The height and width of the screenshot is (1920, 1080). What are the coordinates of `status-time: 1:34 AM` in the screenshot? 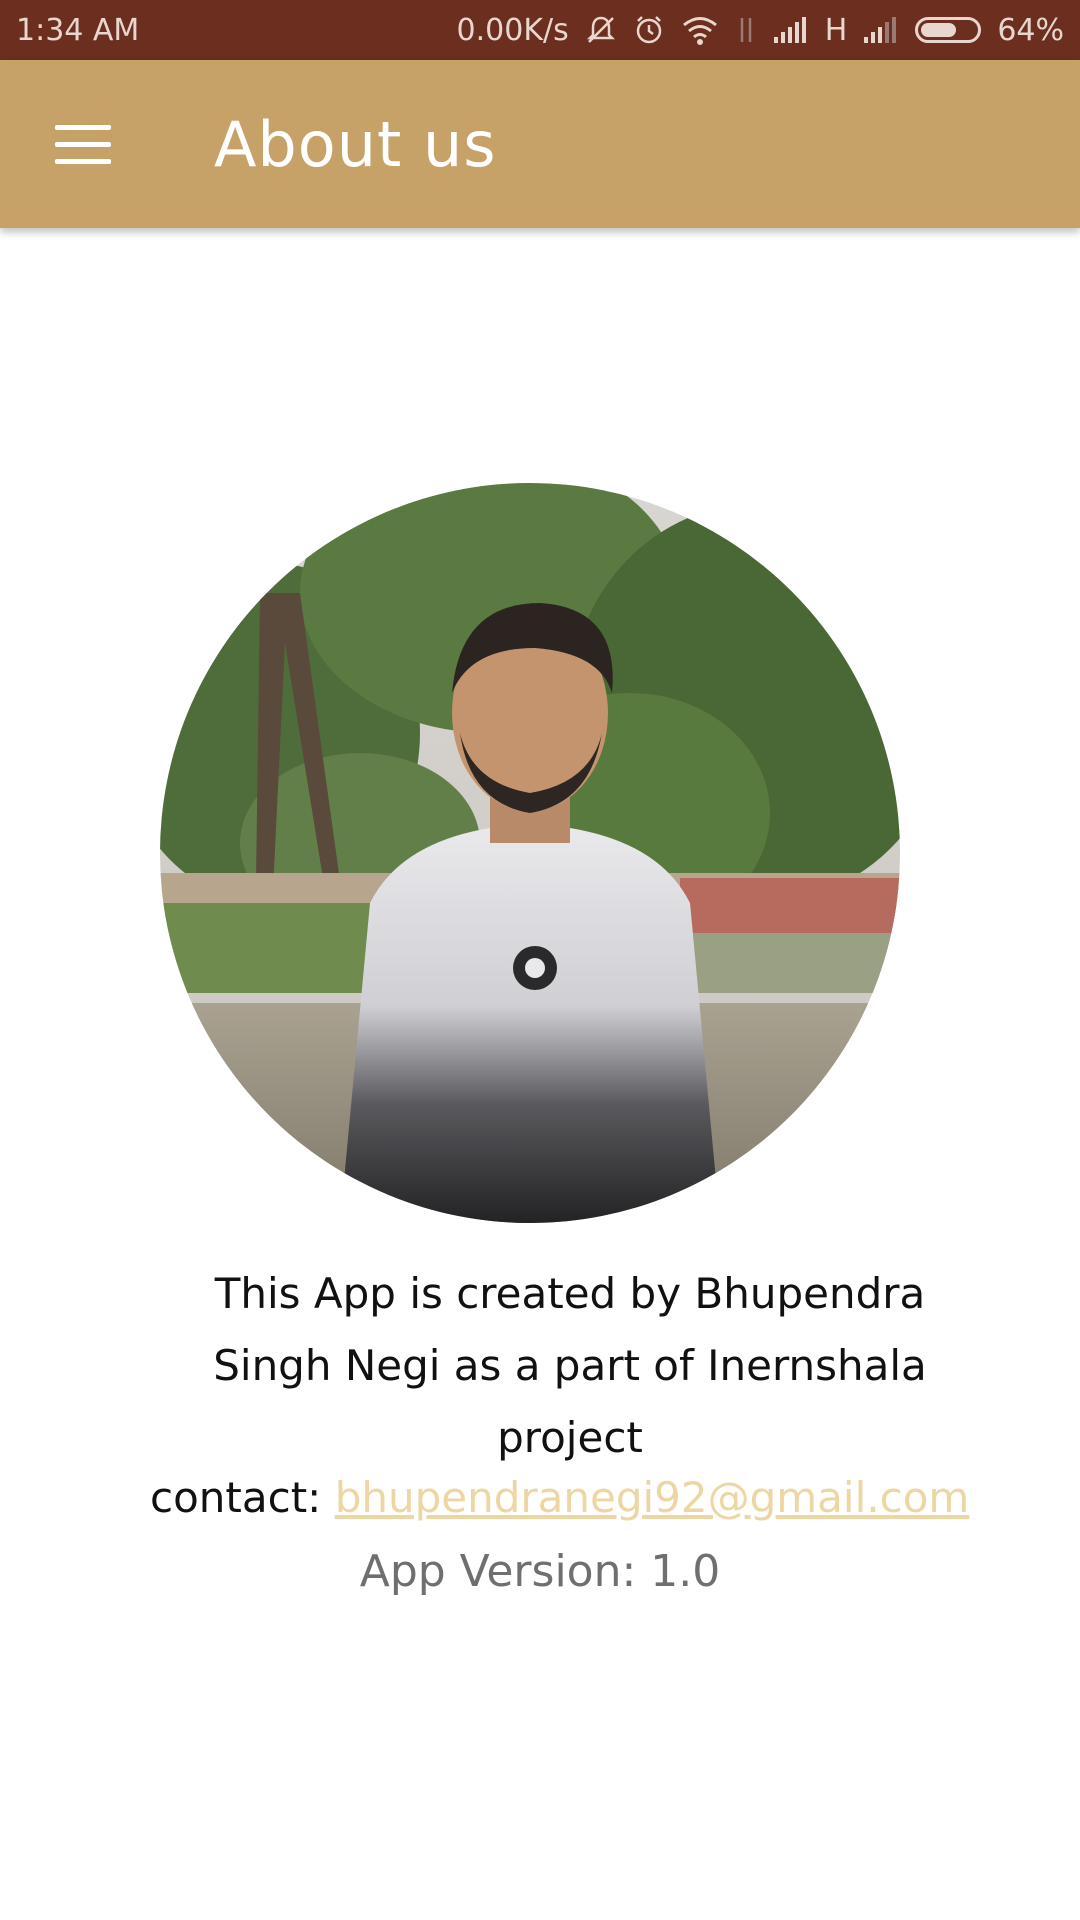 It's located at (78, 30).